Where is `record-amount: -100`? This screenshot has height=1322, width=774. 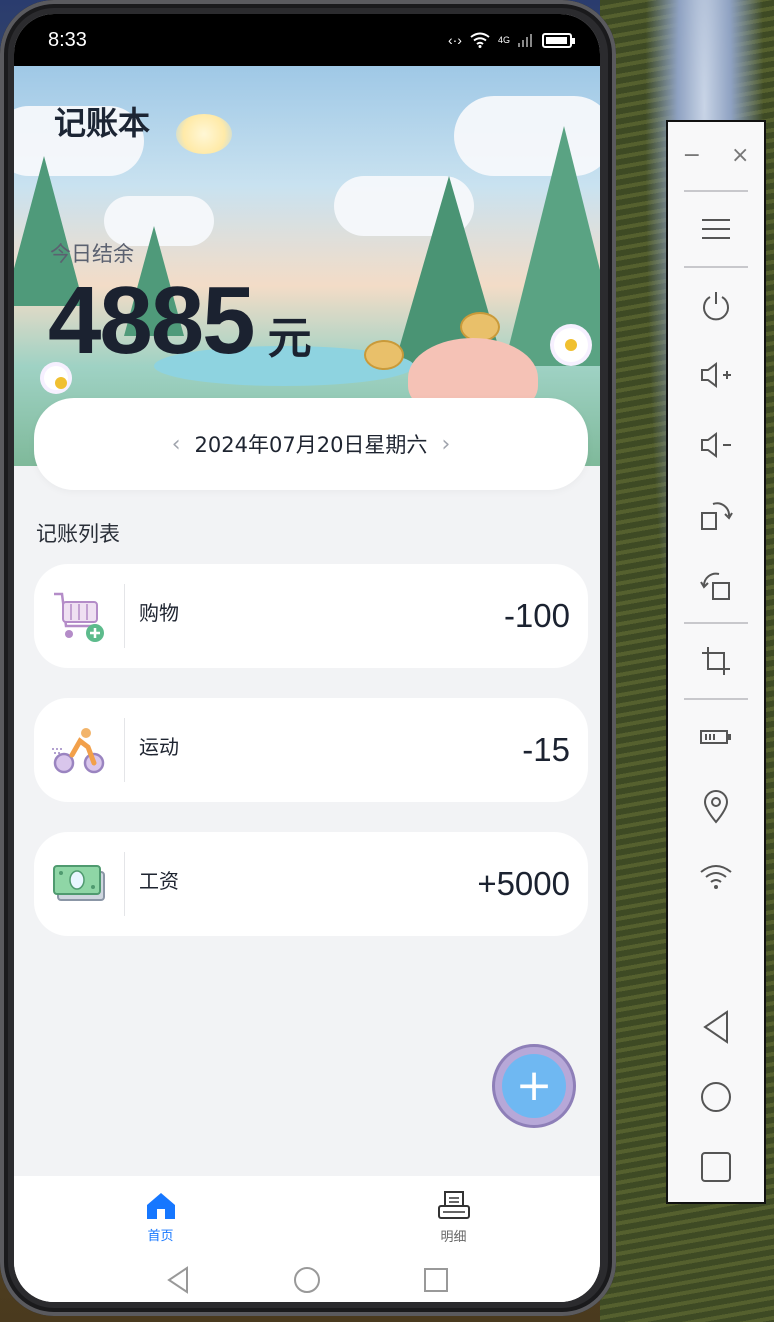
record-amount: -100 is located at coordinates (536, 615).